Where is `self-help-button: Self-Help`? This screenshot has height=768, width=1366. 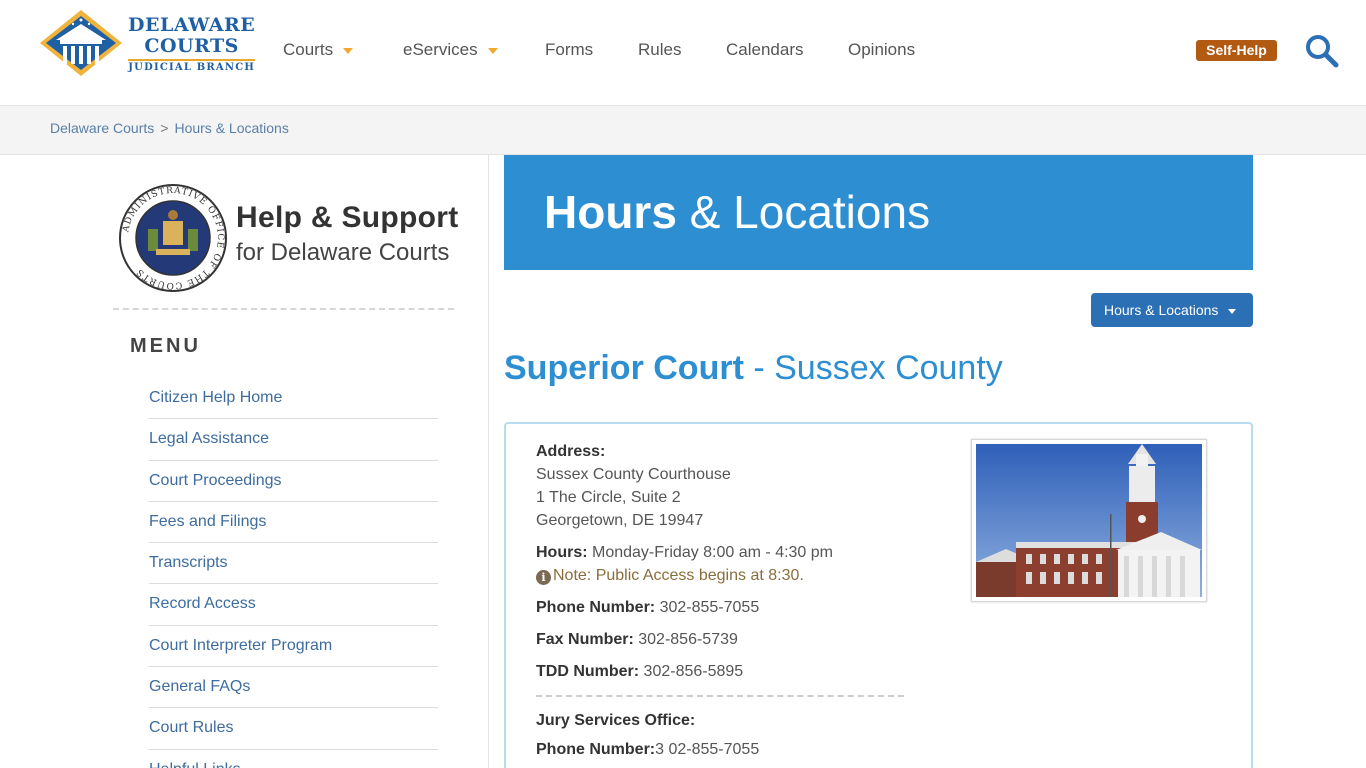 self-help-button: Self-Help is located at coordinates (1236, 50).